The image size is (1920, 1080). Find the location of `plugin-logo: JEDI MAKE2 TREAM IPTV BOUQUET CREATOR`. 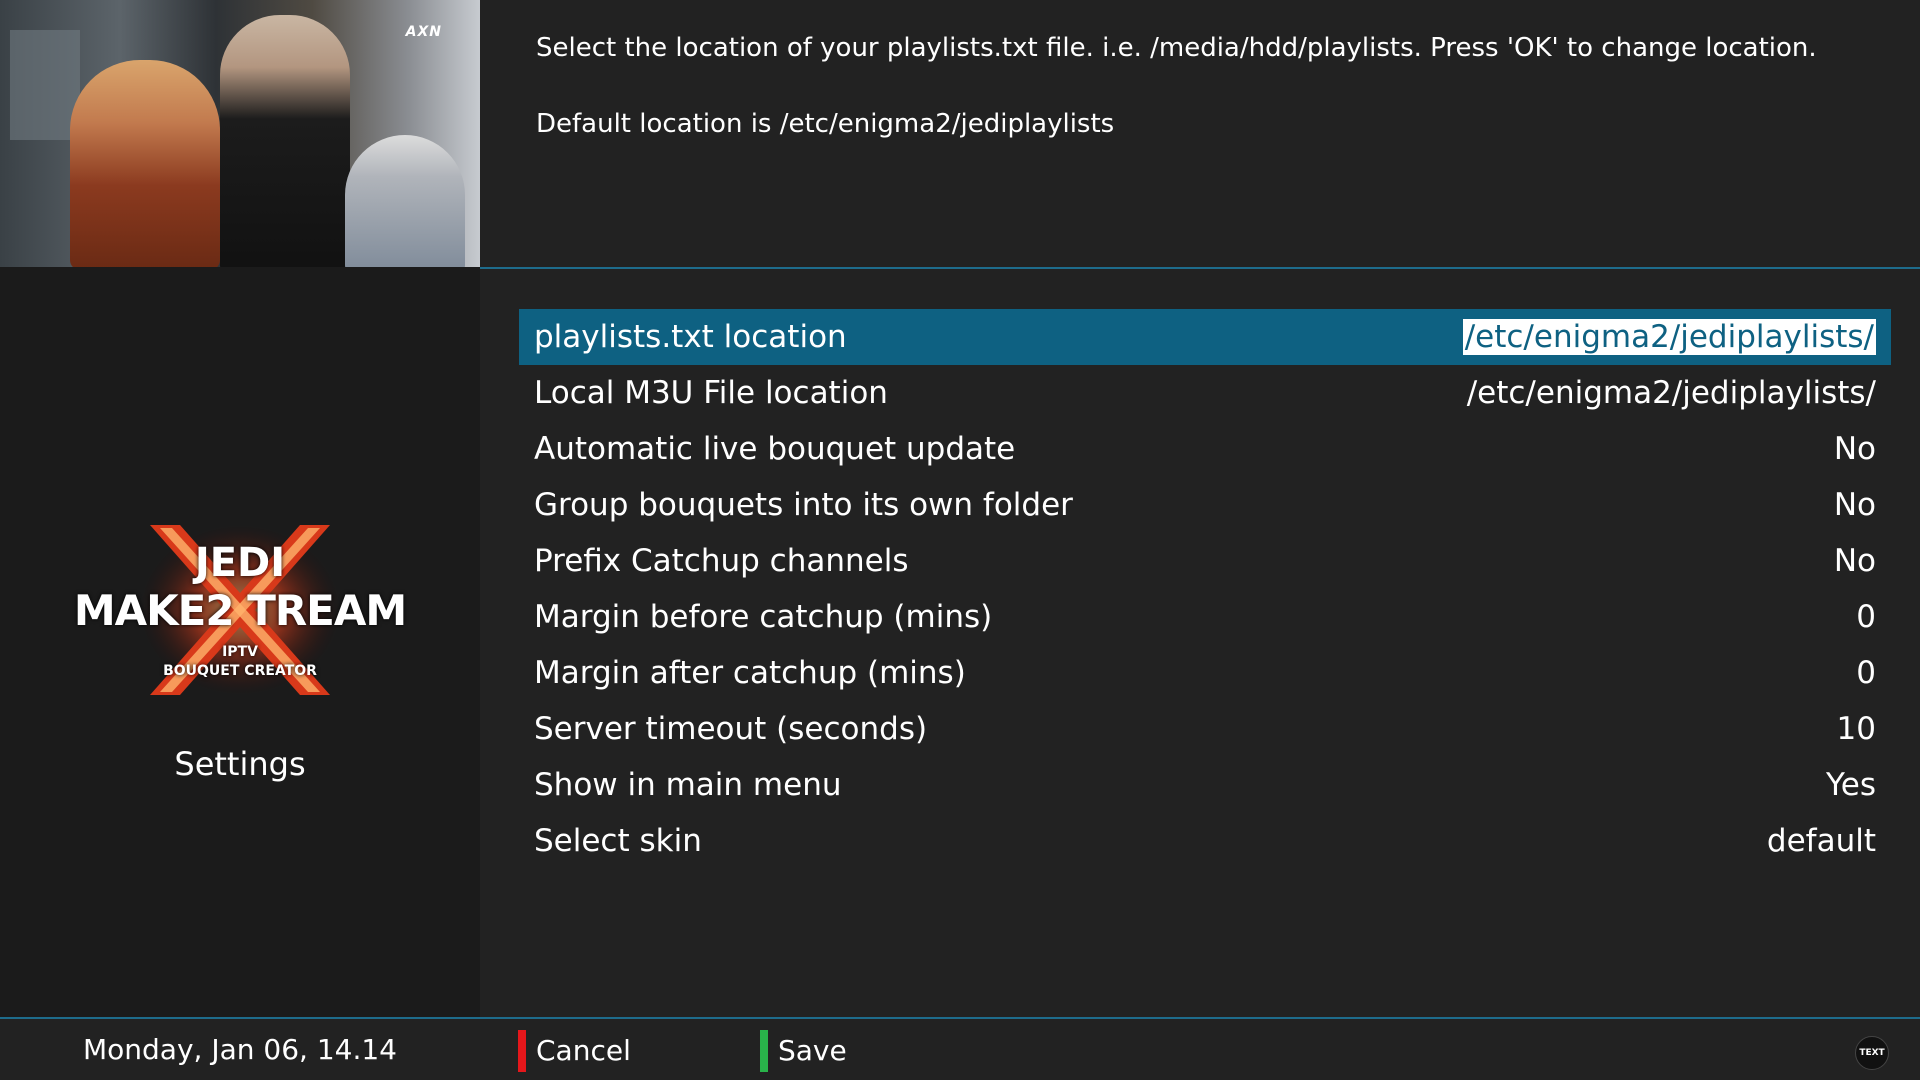

plugin-logo: JEDI MAKE2 TREAM IPTV BOUQUET CREATOR is located at coordinates (240, 610).